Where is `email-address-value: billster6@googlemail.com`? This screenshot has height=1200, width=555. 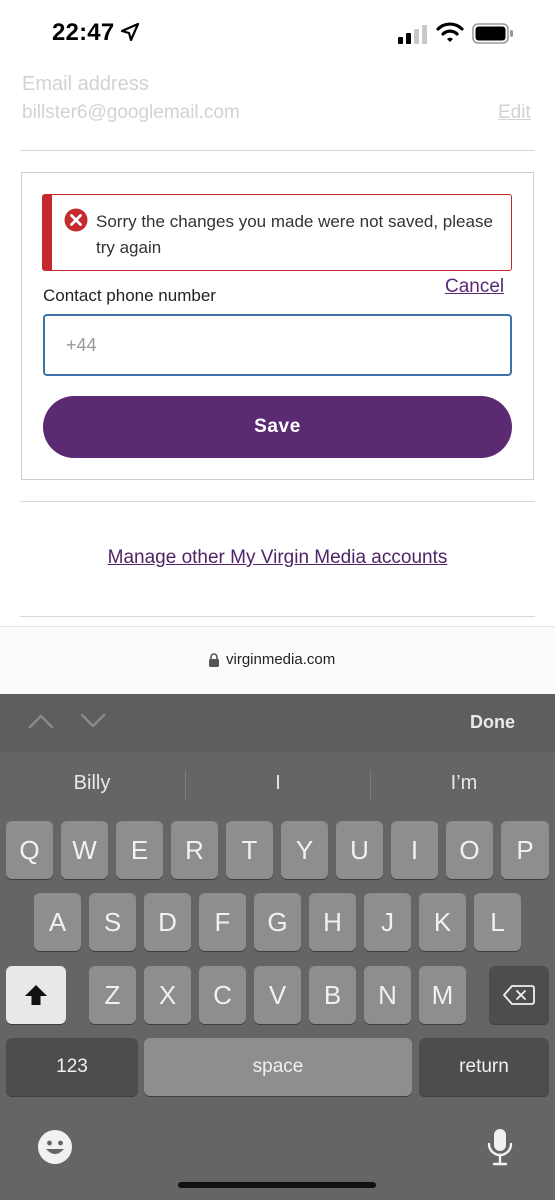
email-address-value: billster6@googlemail.com is located at coordinates (131, 112).